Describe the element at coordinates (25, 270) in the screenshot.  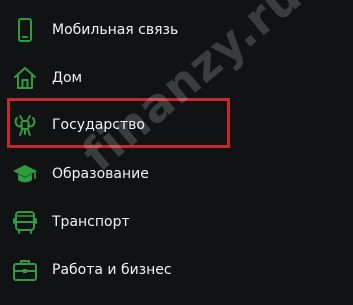
I see `briefcase-icon` at that location.